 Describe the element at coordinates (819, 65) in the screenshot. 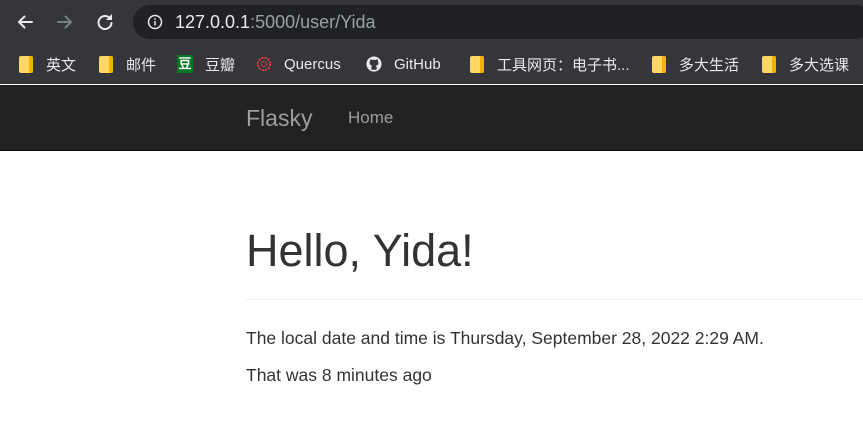

I see `bookmark-label: 多大选课` at that location.